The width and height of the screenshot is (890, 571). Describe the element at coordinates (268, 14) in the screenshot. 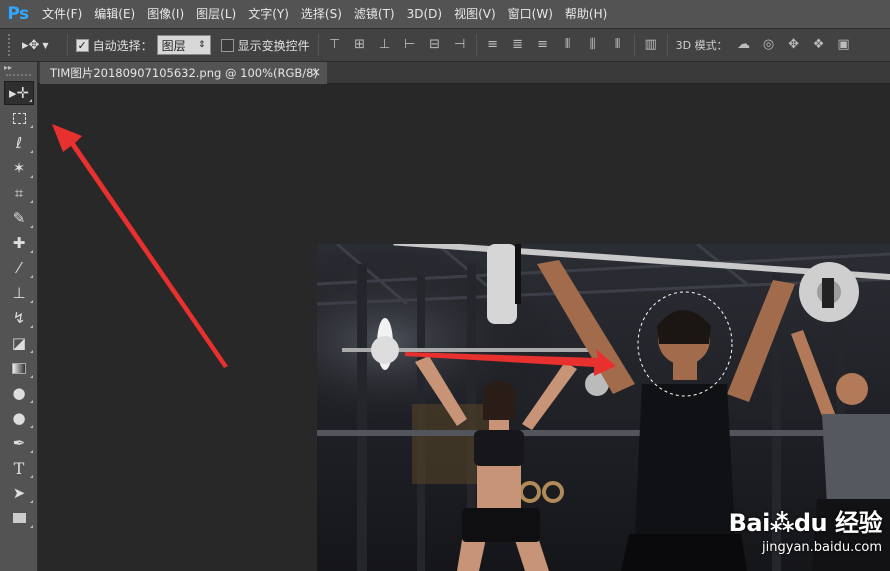

I see `menu-type: 文字(Y)` at that location.